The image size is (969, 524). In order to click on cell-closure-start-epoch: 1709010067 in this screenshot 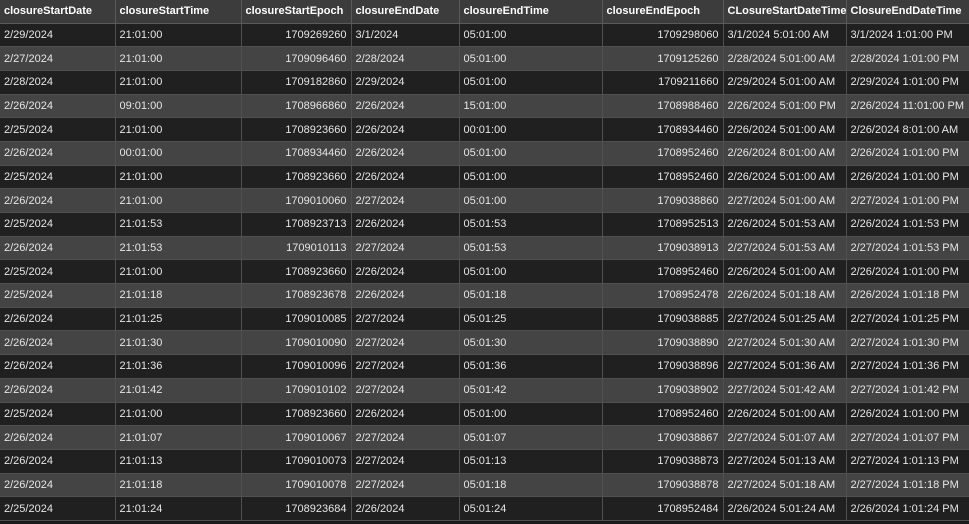, I will do `click(296, 437)`.